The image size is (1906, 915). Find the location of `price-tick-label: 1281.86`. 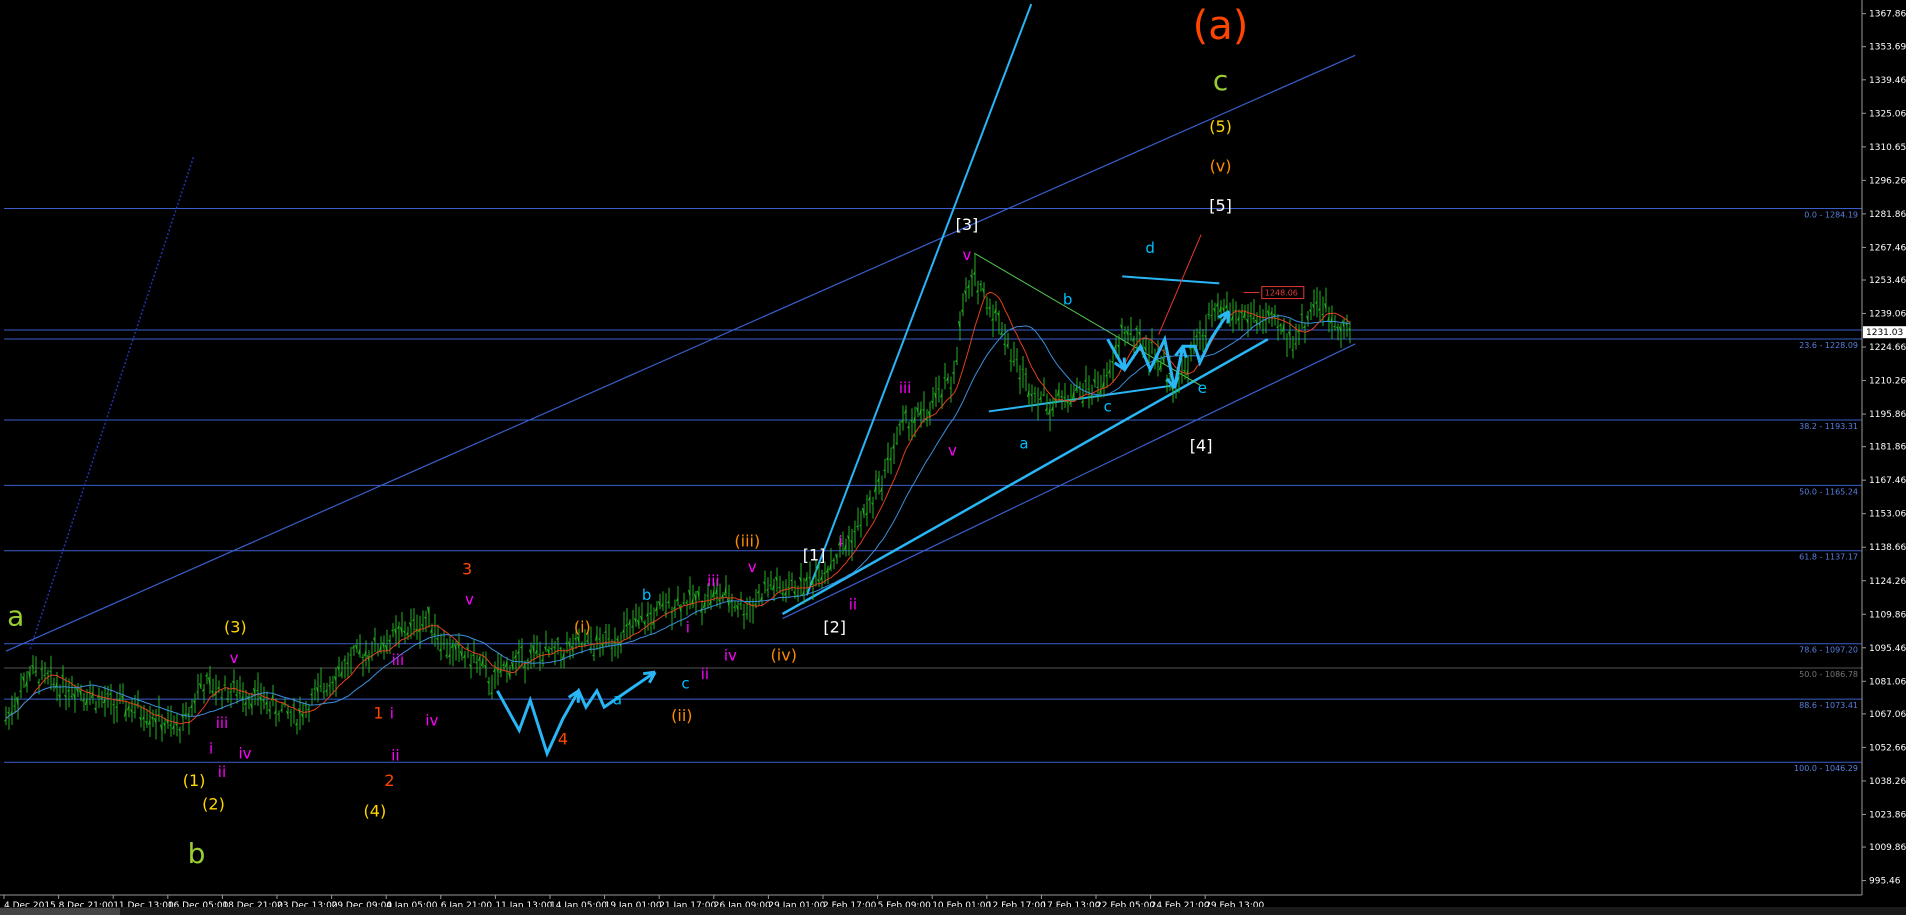

price-tick-label: 1281.86 is located at coordinates (1887, 215).